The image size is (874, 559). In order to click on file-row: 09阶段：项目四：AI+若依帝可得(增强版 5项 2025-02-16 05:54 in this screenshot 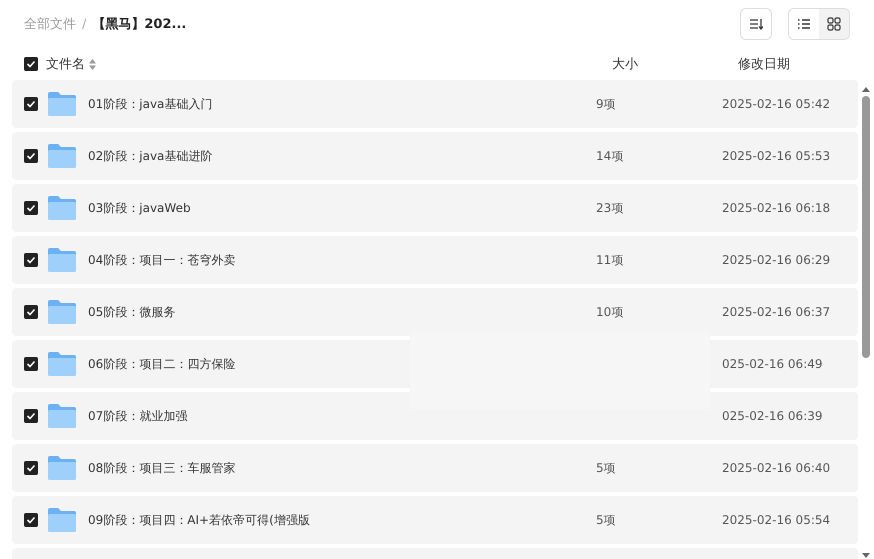, I will do `click(435, 520)`.